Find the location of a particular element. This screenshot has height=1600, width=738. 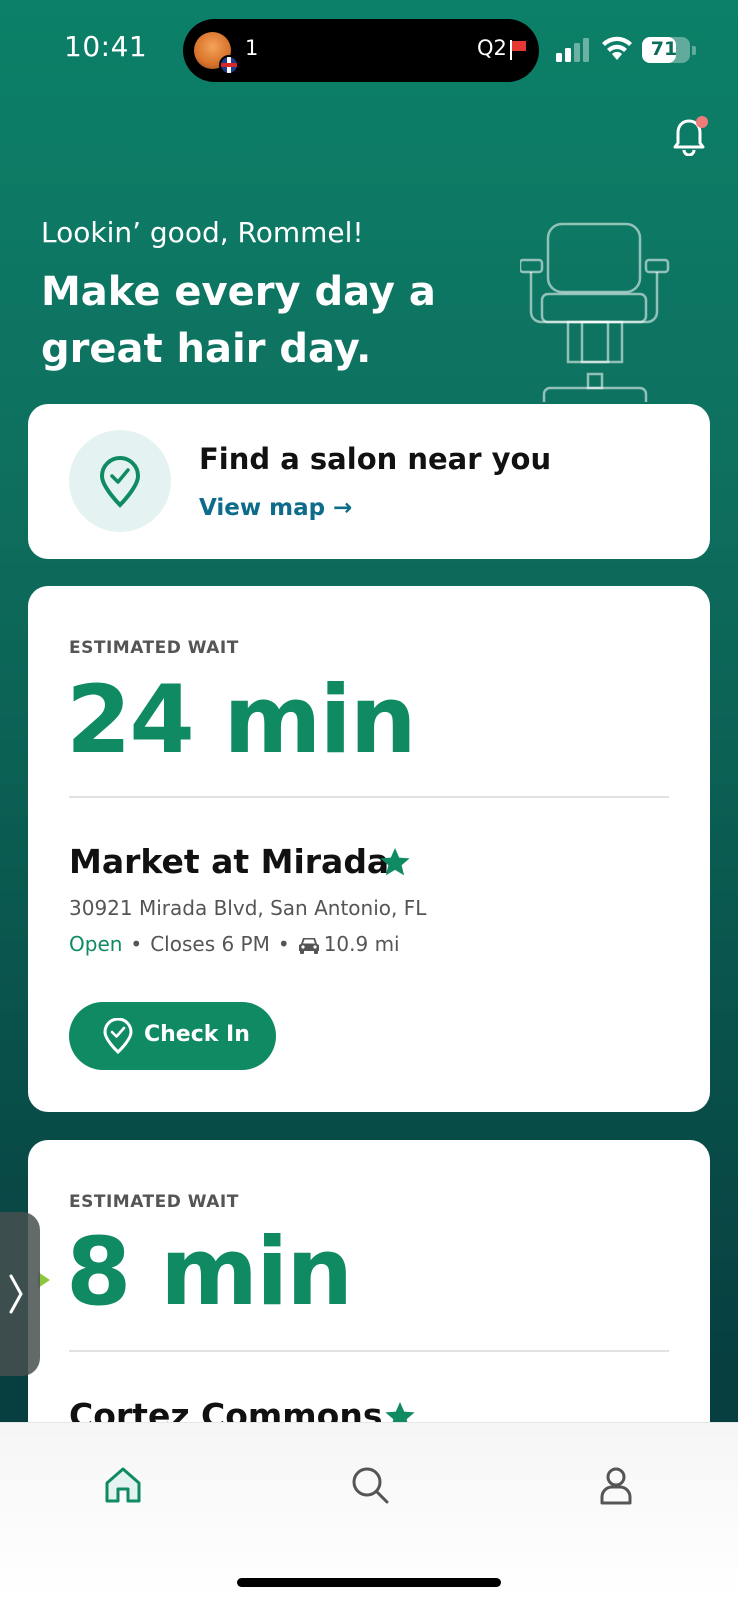

greeting-text: Lookin’ good, Rommel! is located at coordinates (202, 232).